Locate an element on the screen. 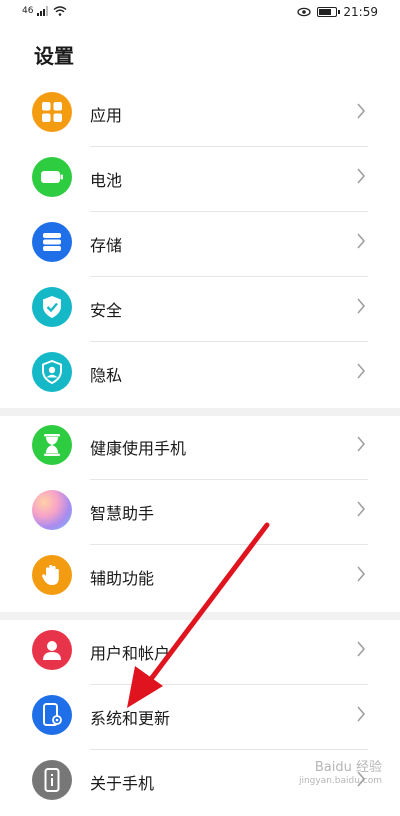  settings-item-label: 隐私 is located at coordinates (106, 375).